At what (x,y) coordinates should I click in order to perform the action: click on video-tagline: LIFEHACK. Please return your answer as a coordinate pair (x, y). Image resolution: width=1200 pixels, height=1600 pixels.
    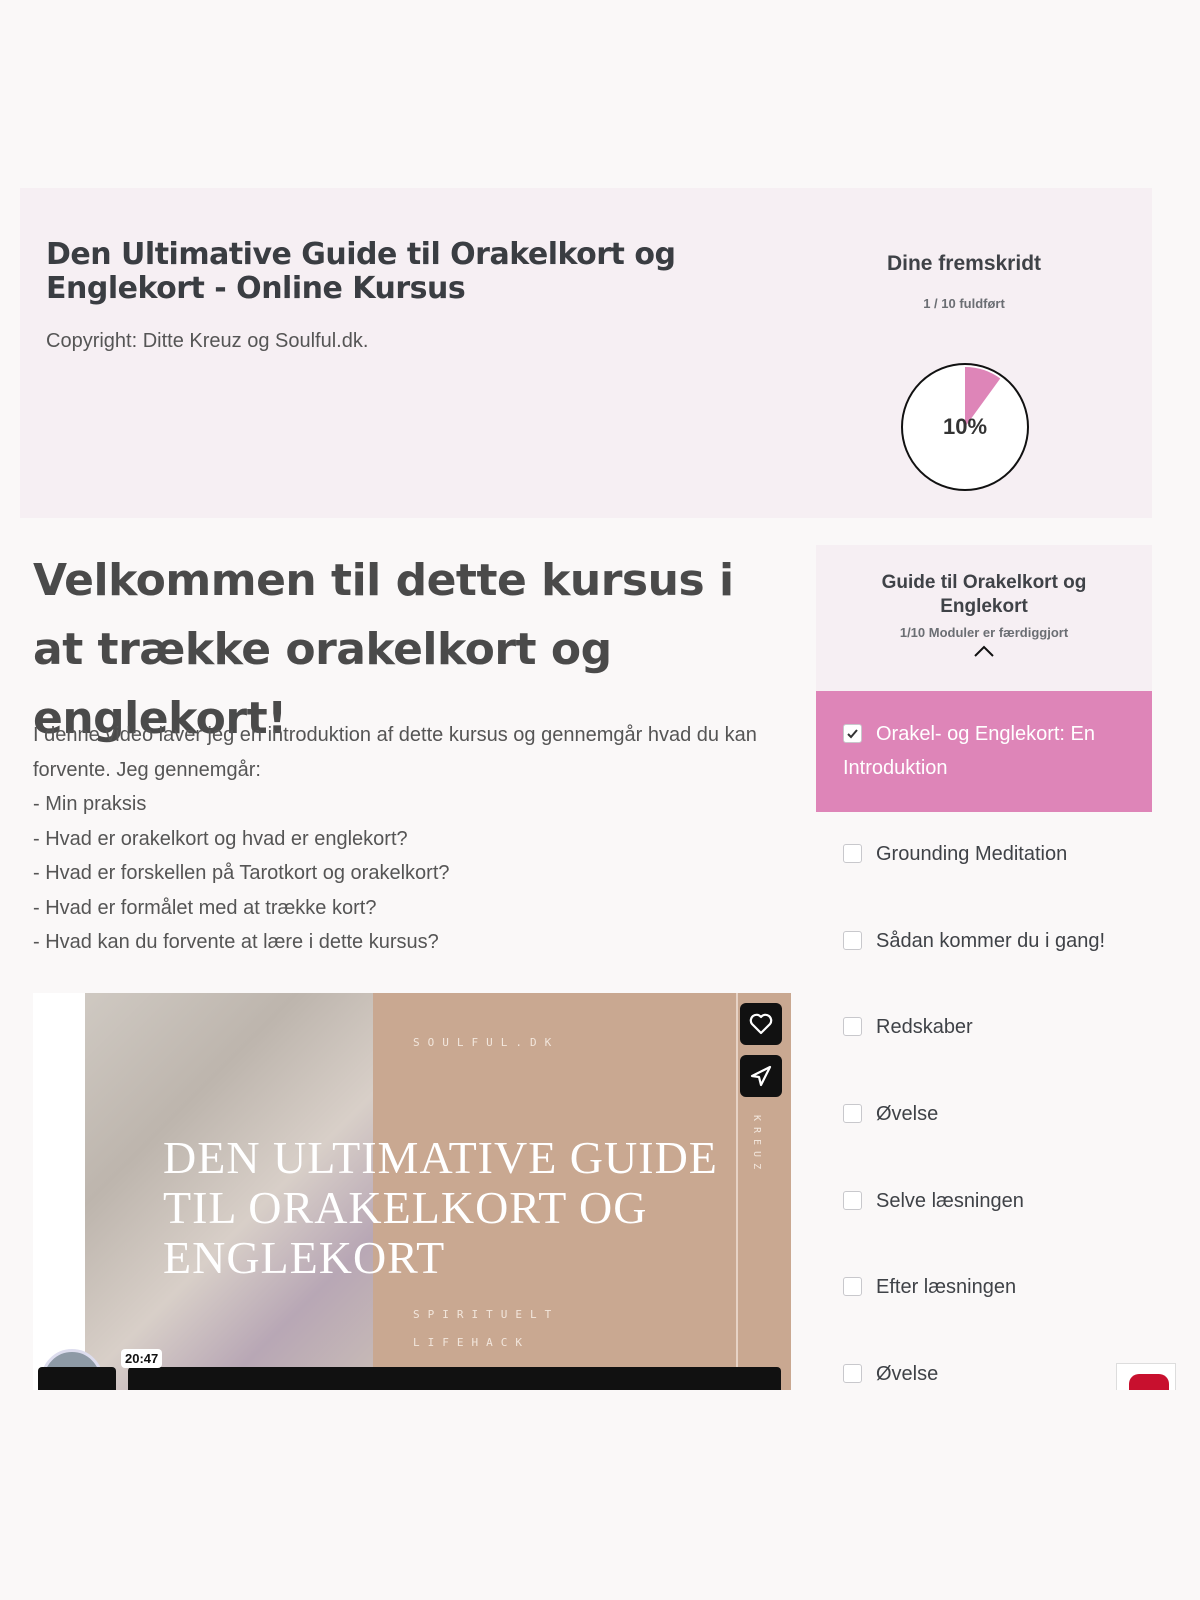
    Looking at the image, I should click on (471, 1342).